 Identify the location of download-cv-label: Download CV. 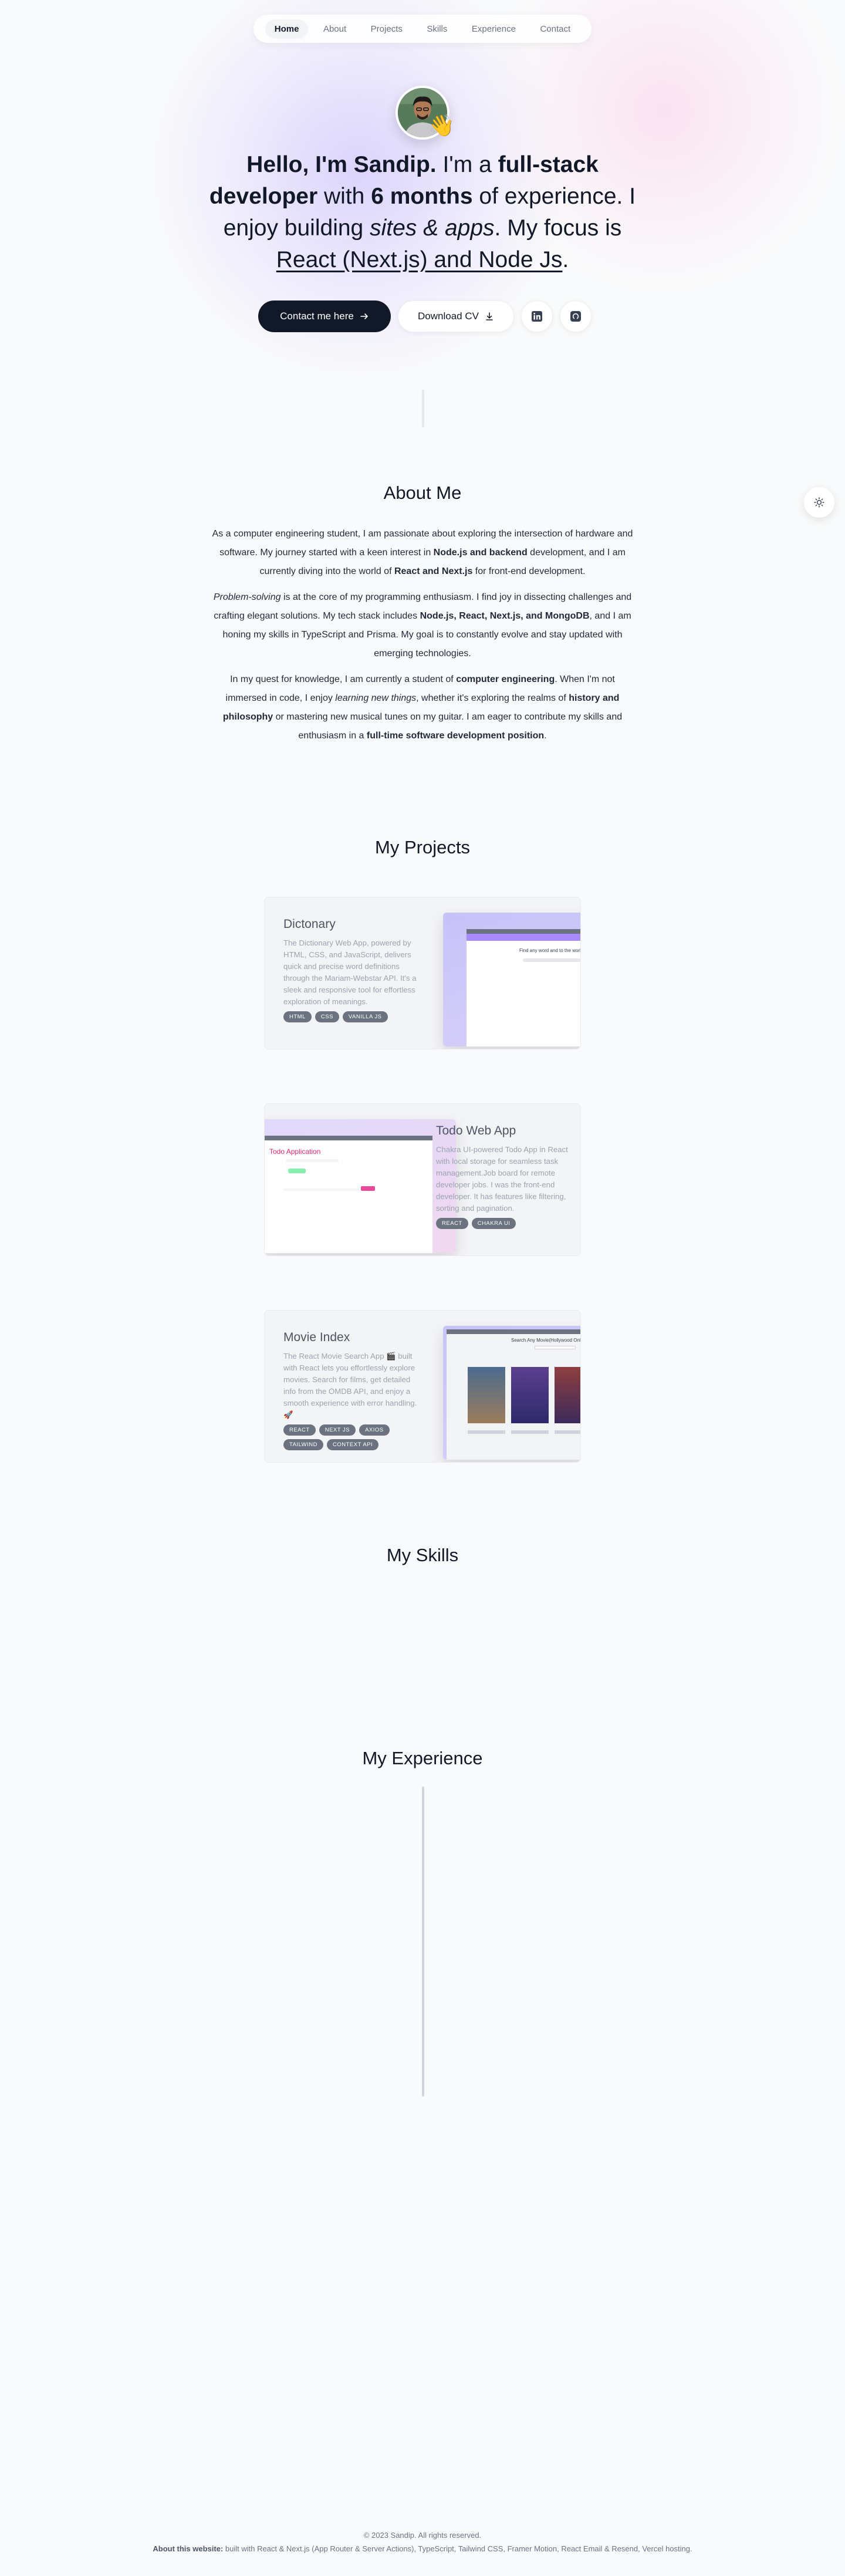
(449, 316).